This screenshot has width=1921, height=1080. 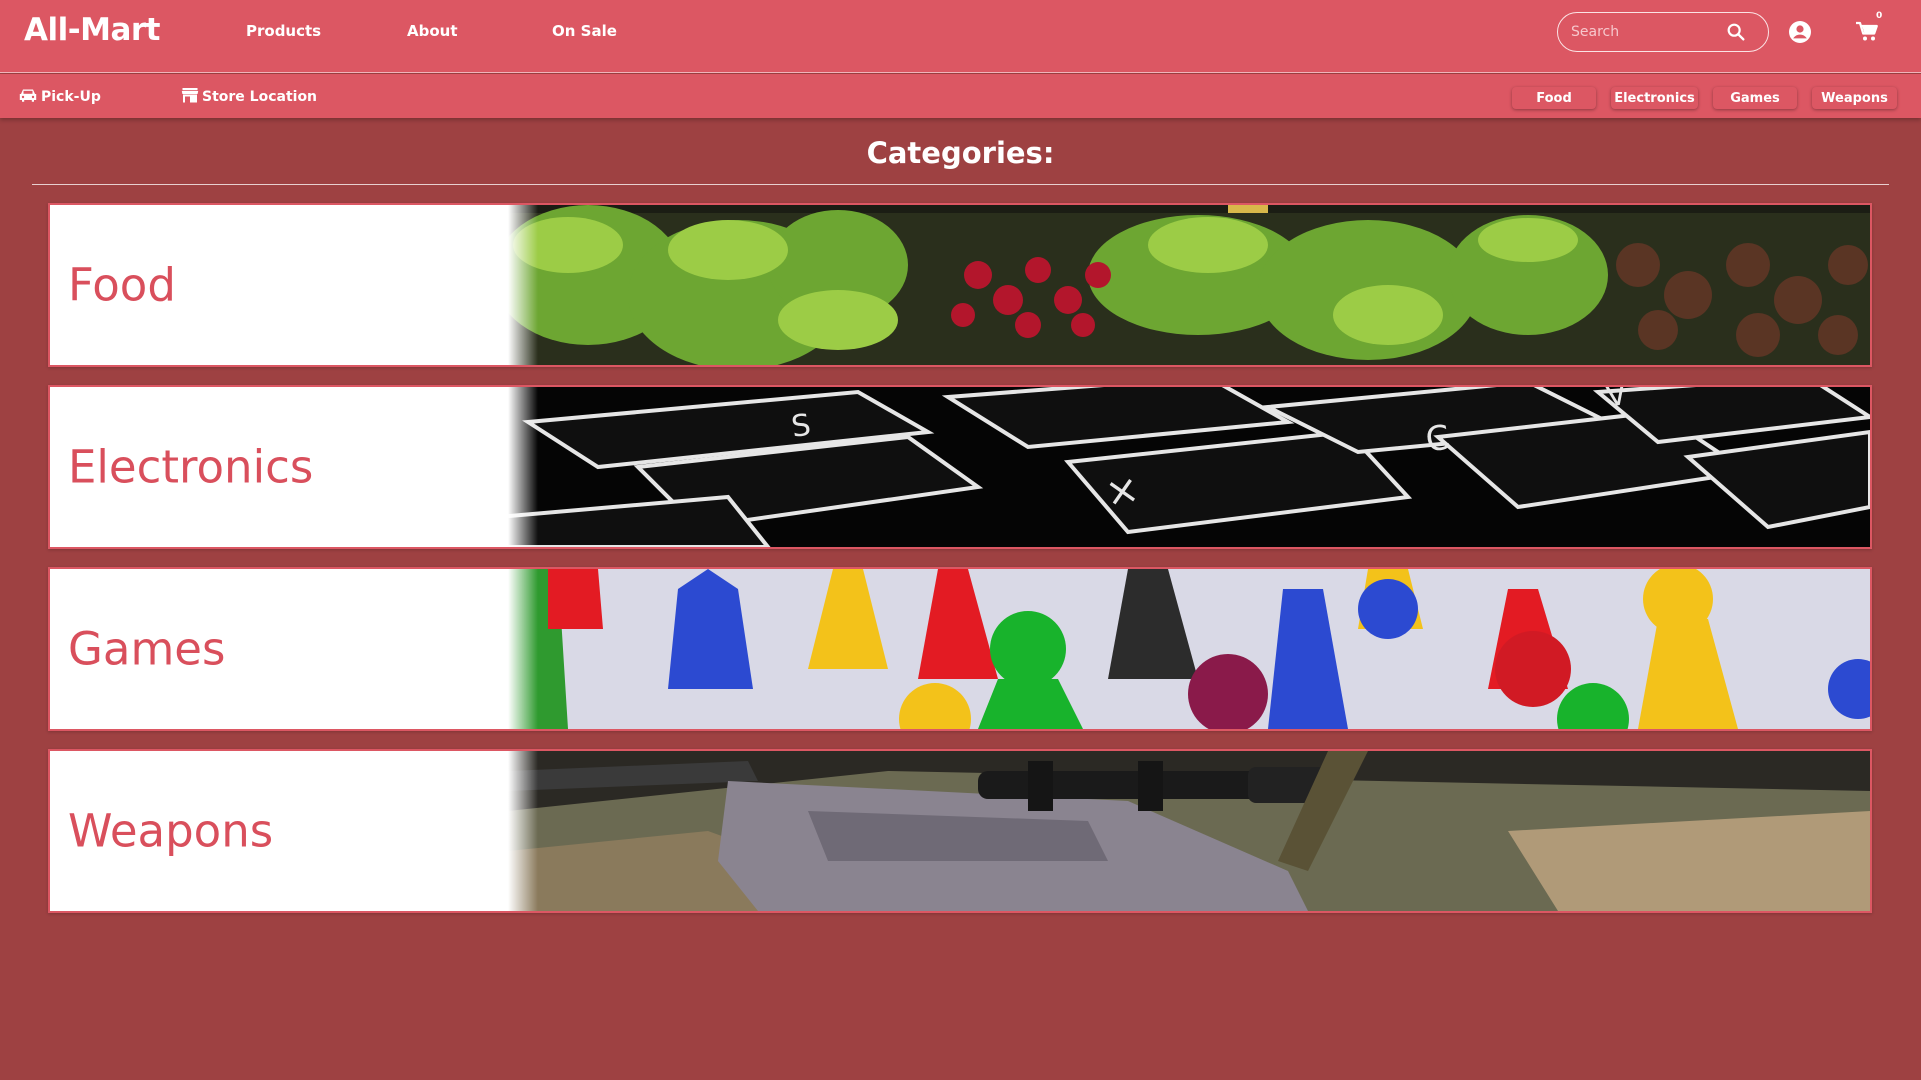 What do you see at coordinates (1646, 32) in the screenshot?
I see `search-input` at bounding box center [1646, 32].